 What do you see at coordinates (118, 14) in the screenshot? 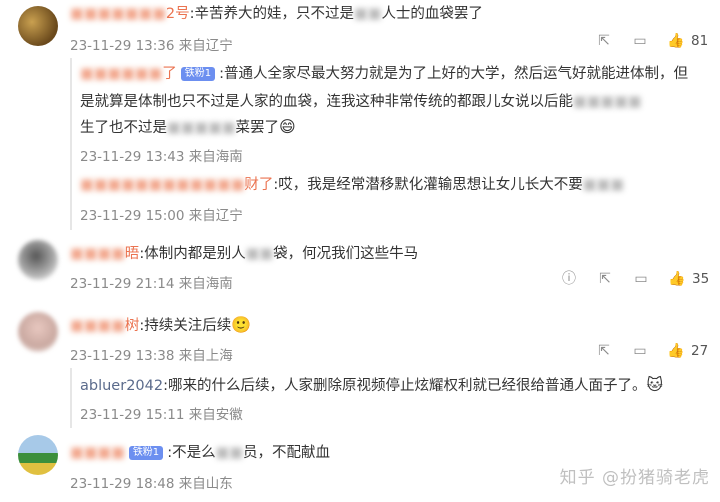
I see `username: ■■■■■■■` at bounding box center [118, 14].